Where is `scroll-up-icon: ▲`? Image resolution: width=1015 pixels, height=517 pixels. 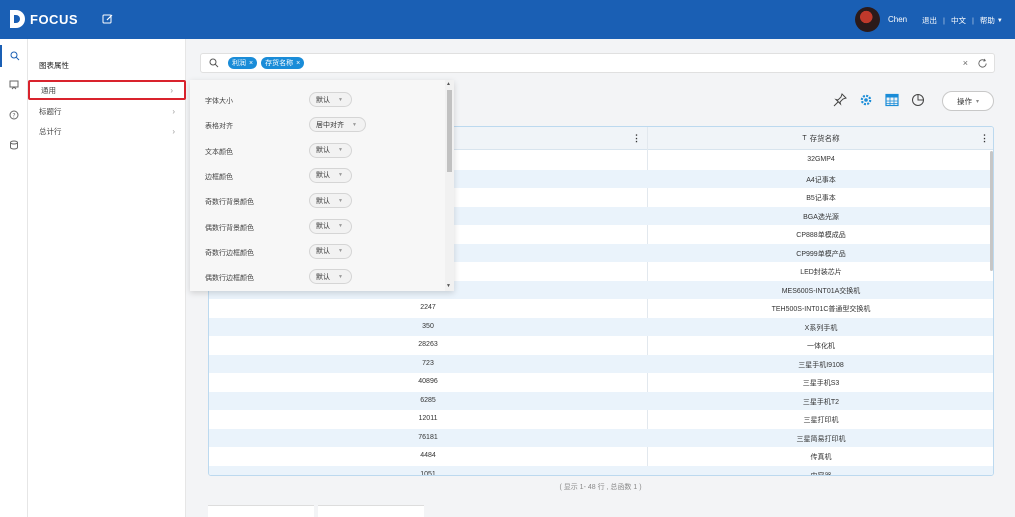 scroll-up-icon: ▲ is located at coordinates (448, 84).